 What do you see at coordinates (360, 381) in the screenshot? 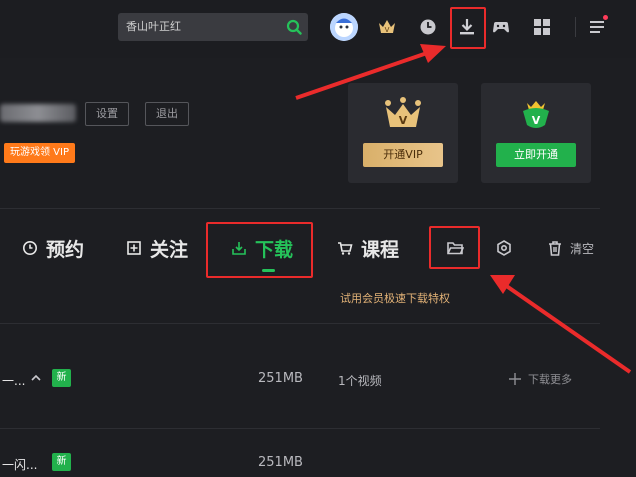
I see `video-count: 1个视频` at bounding box center [360, 381].